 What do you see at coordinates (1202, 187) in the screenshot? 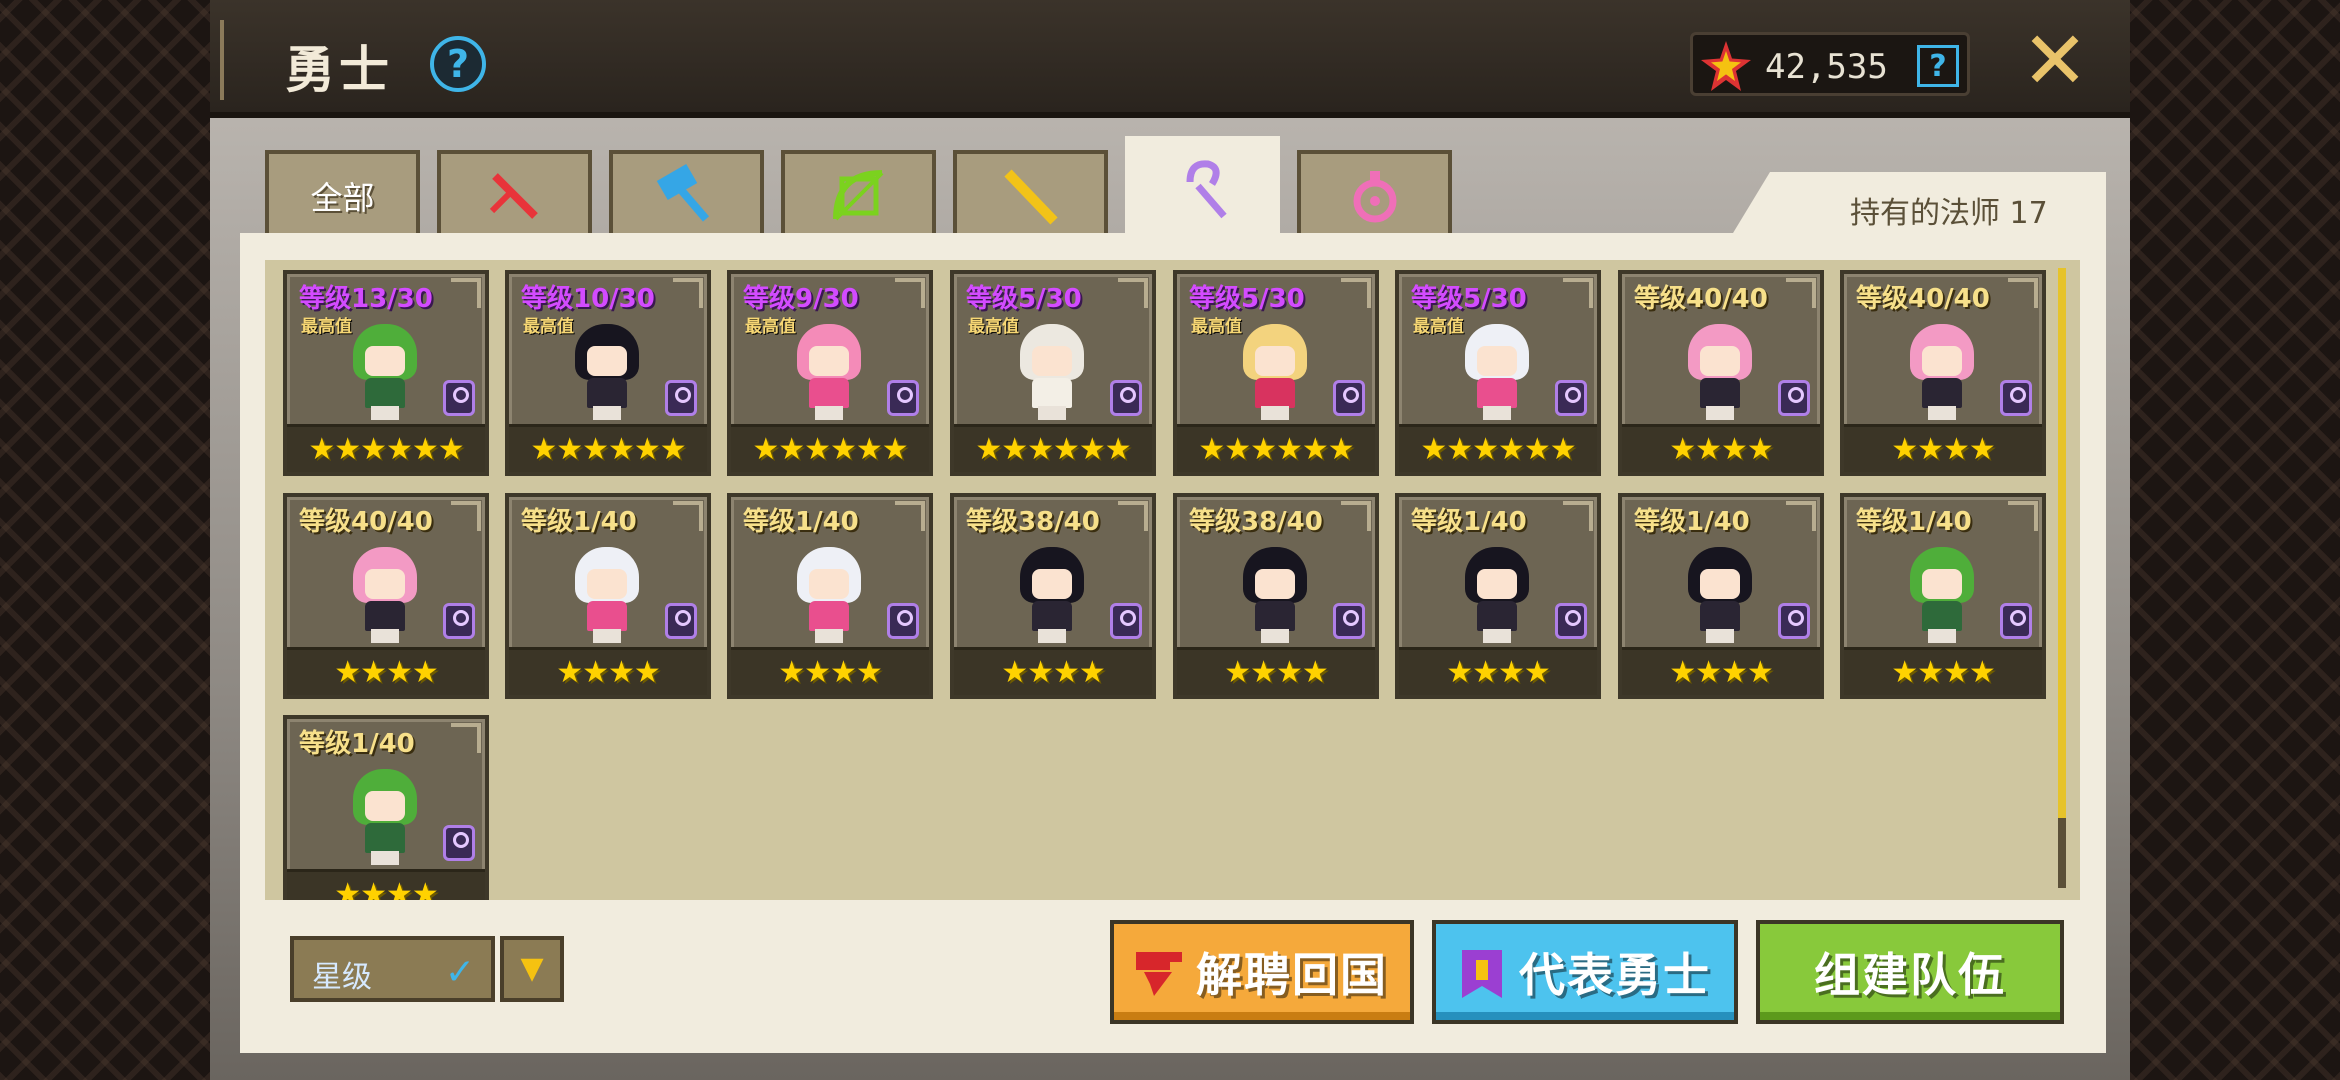
I see `tab-staff` at bounding box center [1202, 187].